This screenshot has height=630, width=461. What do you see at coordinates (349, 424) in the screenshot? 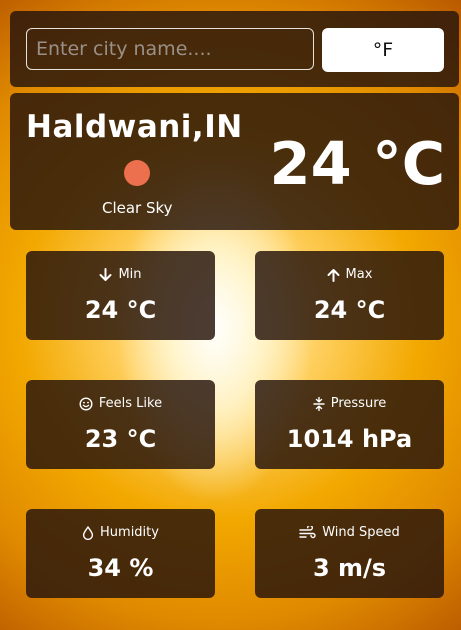
I see `pressure-card: Pressure 1014 hPa` at bounding box center [349, 424].